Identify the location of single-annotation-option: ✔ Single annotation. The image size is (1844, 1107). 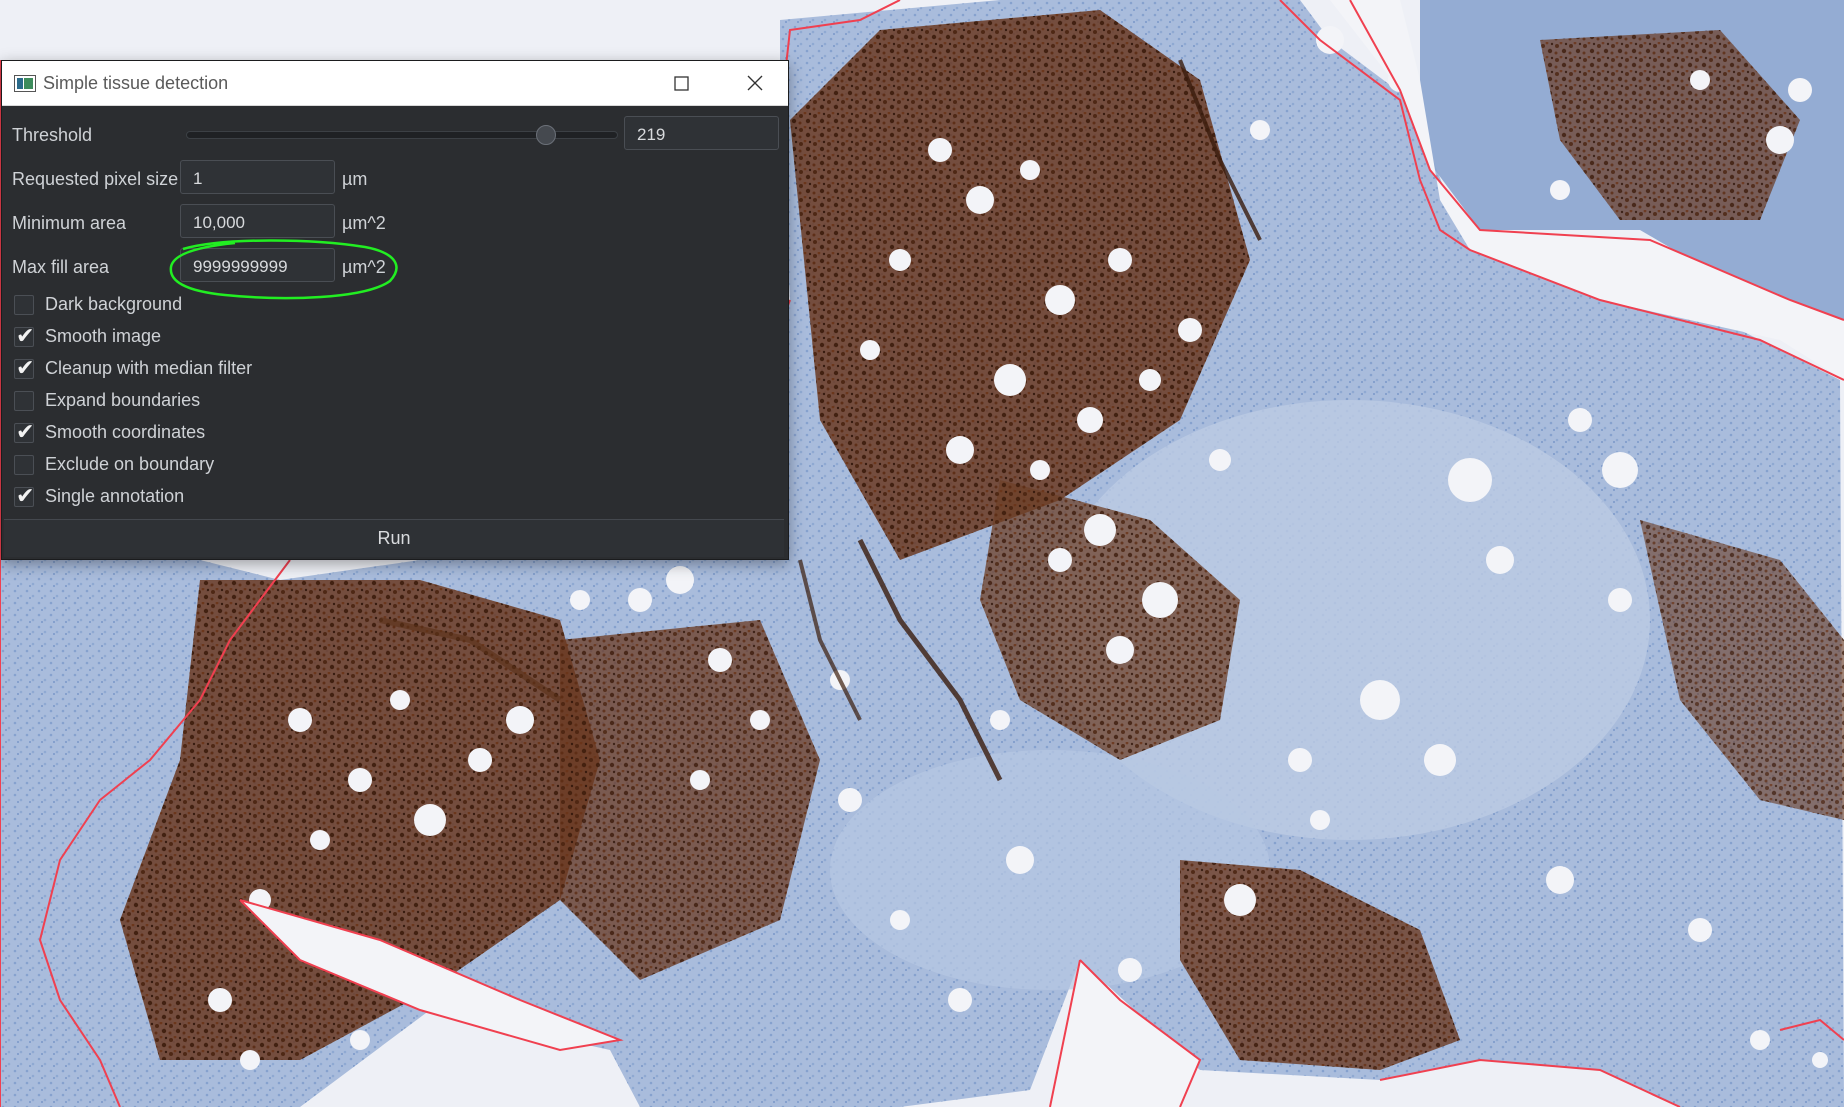
(214, 497).